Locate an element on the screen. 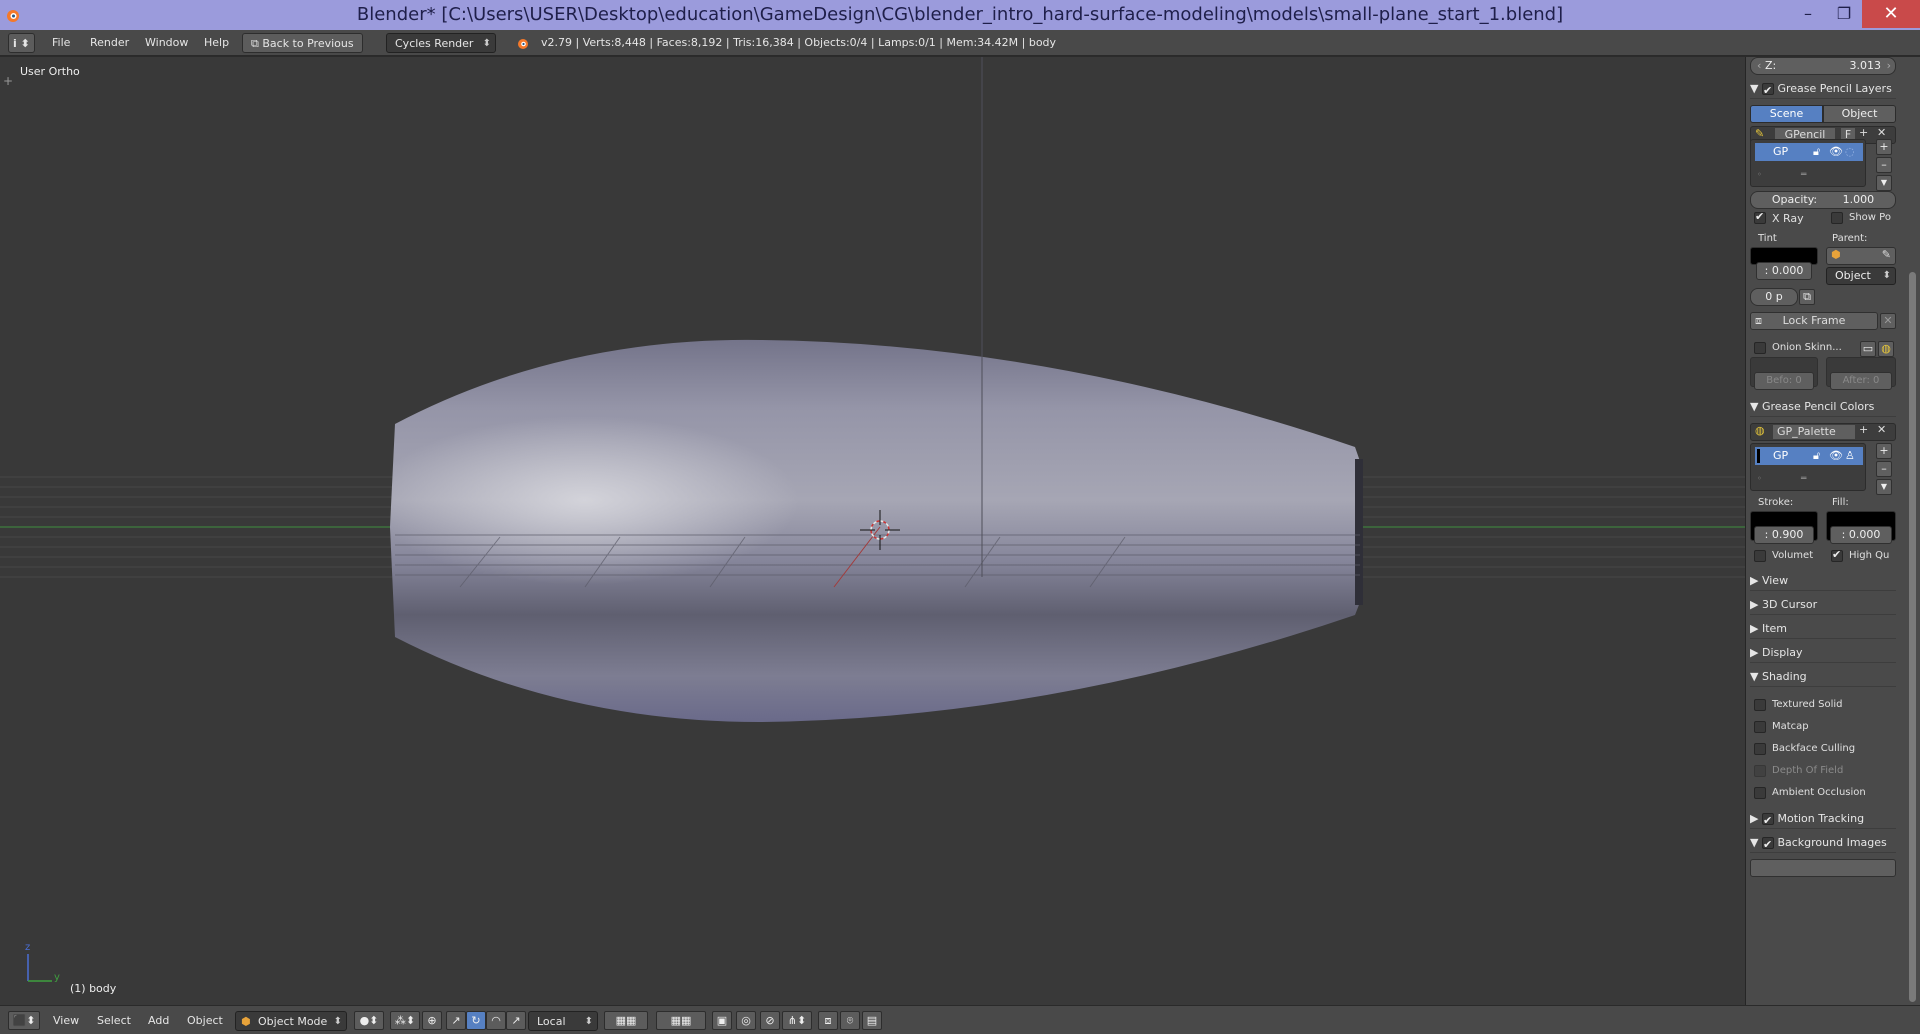 The width and height of the screenshot is (1920, 1034). onion-skinning-checkbox is located at coordinates (1760, 348).